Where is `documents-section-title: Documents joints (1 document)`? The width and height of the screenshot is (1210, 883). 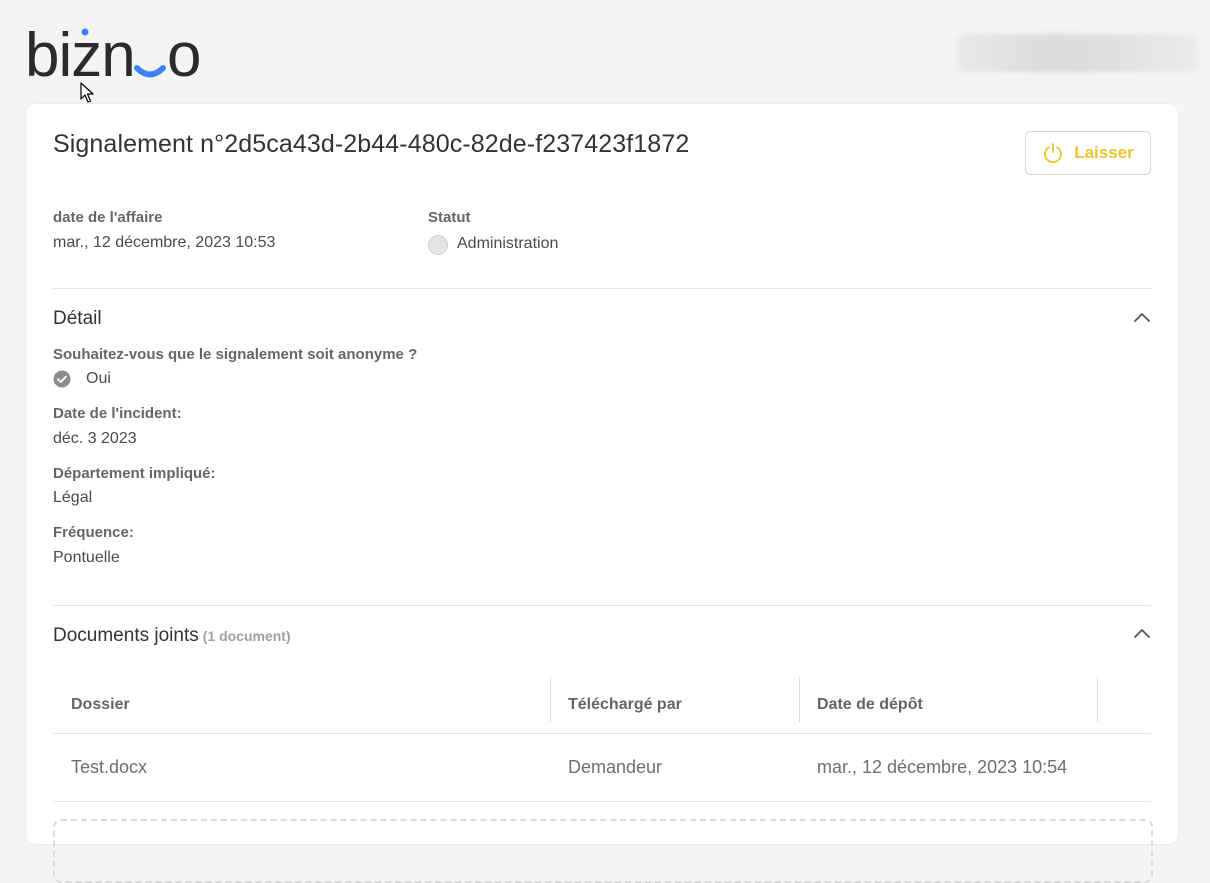 documents-section-title: Documents joints (1 document) is located at coordinates (172, 636).